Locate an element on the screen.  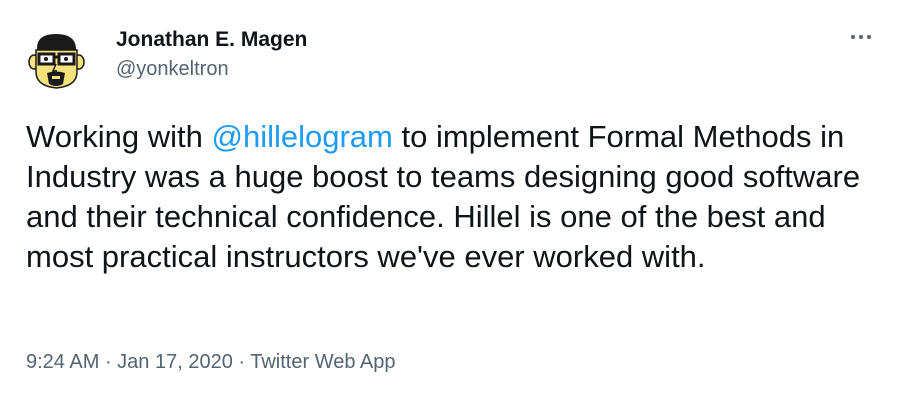
author-display-name: Jonathan E. Magen is located at coordinates (211, 40).